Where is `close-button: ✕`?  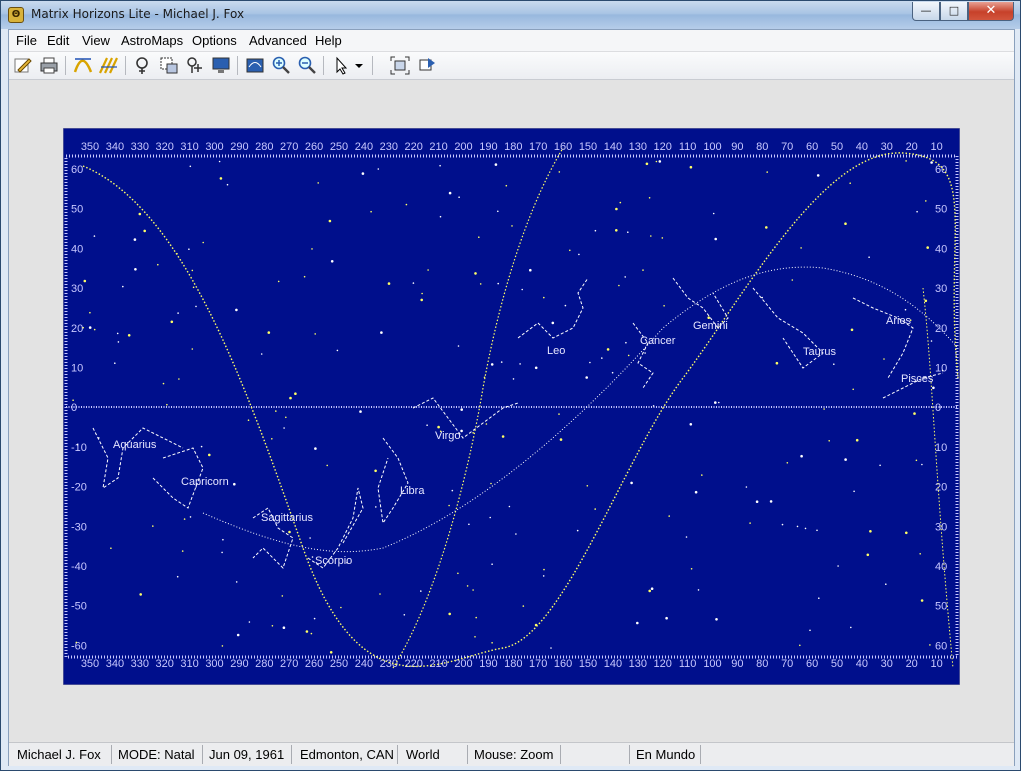 close-button: ✕ is located at coordinates (991, 11).